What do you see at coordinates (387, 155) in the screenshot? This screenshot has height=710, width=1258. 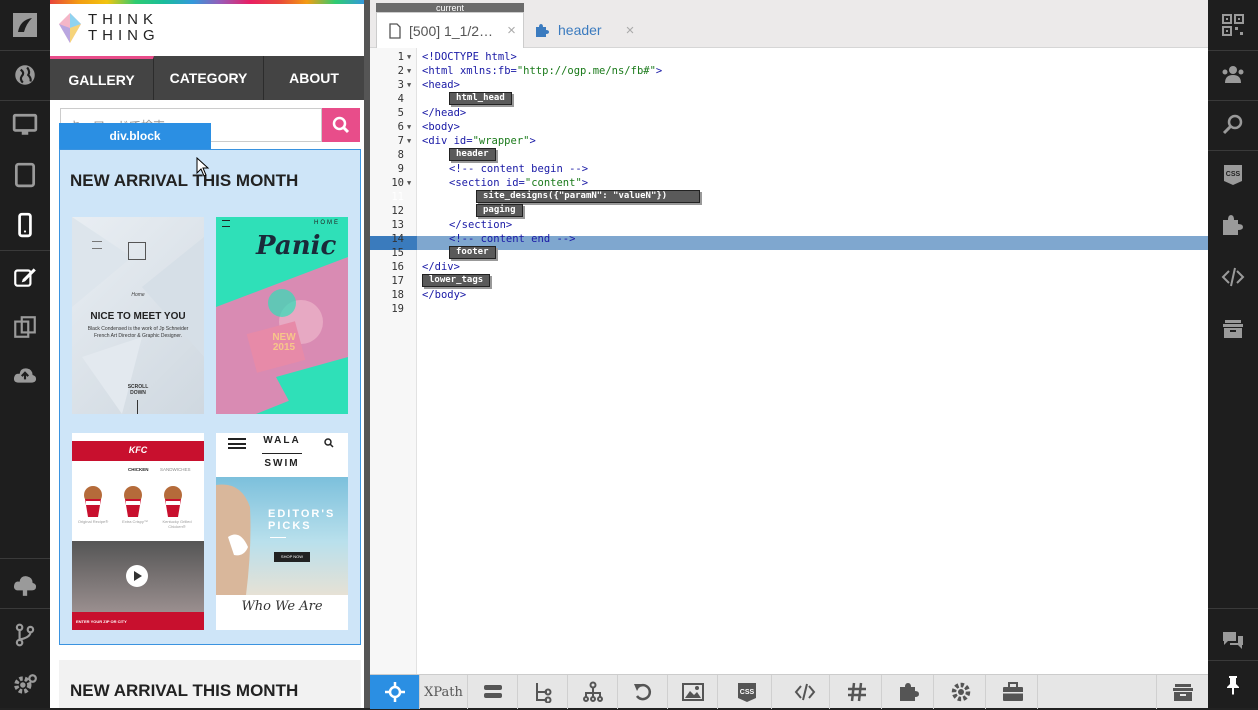 I see `line-number: 8` at bounding box center [387, 155].